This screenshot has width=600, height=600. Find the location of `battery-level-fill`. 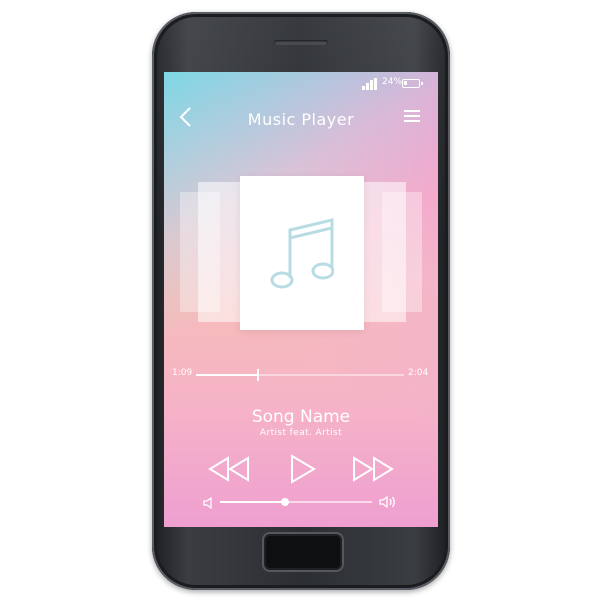

battery-level-fill is located at coordinates (406, 83).